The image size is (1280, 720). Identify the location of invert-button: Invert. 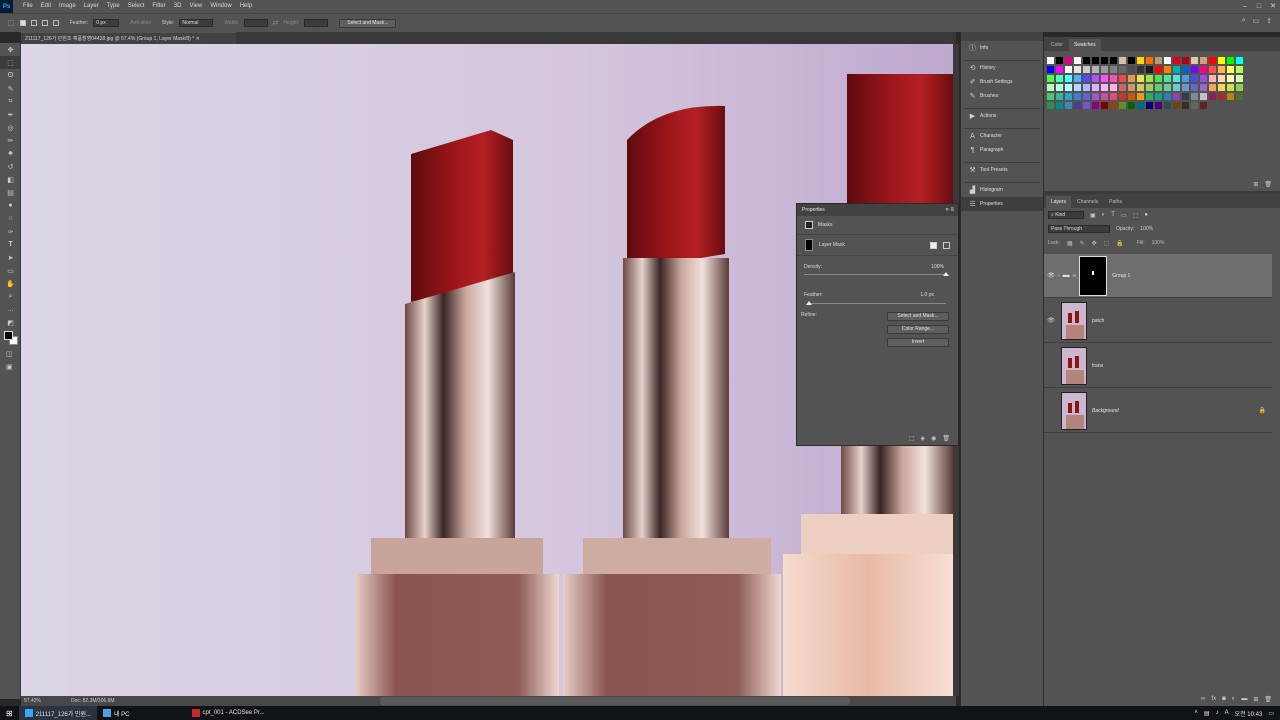
(918, 342).